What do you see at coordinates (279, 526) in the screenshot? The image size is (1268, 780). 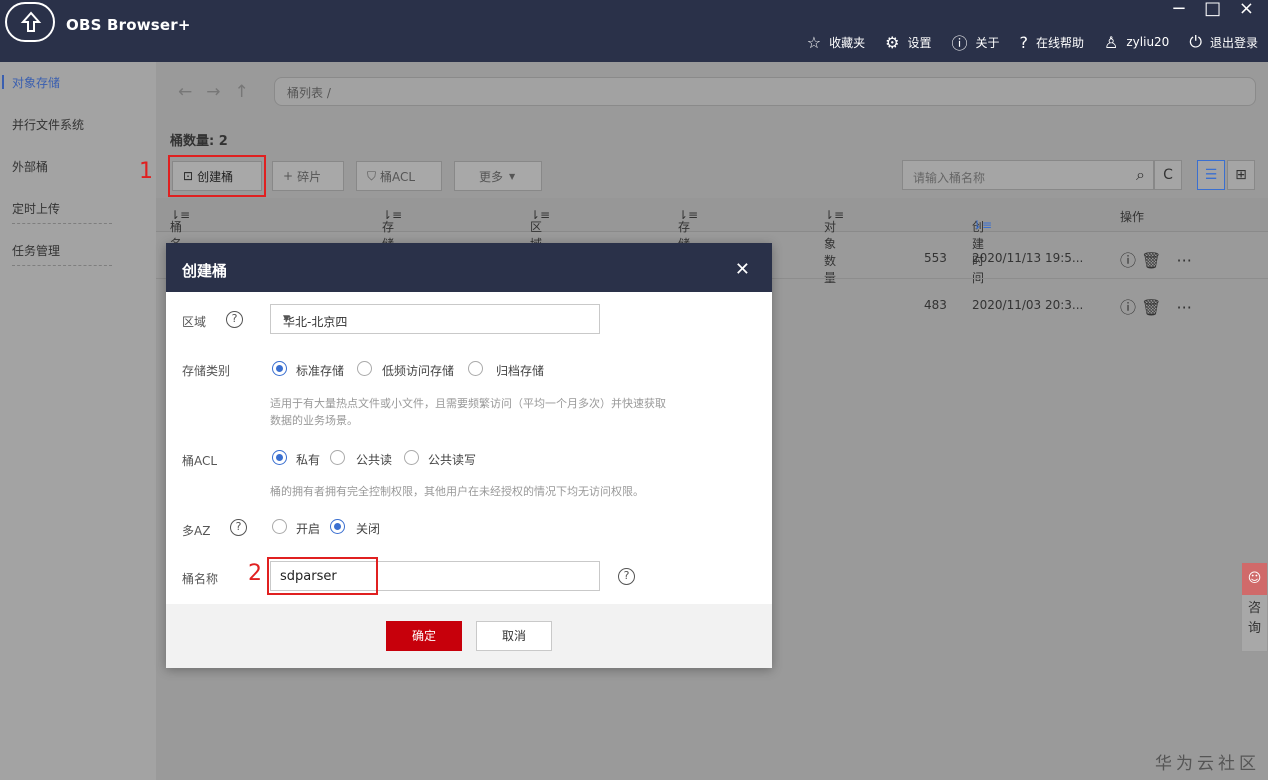 I see `radio-az-on` at bounding box center [279, 526].